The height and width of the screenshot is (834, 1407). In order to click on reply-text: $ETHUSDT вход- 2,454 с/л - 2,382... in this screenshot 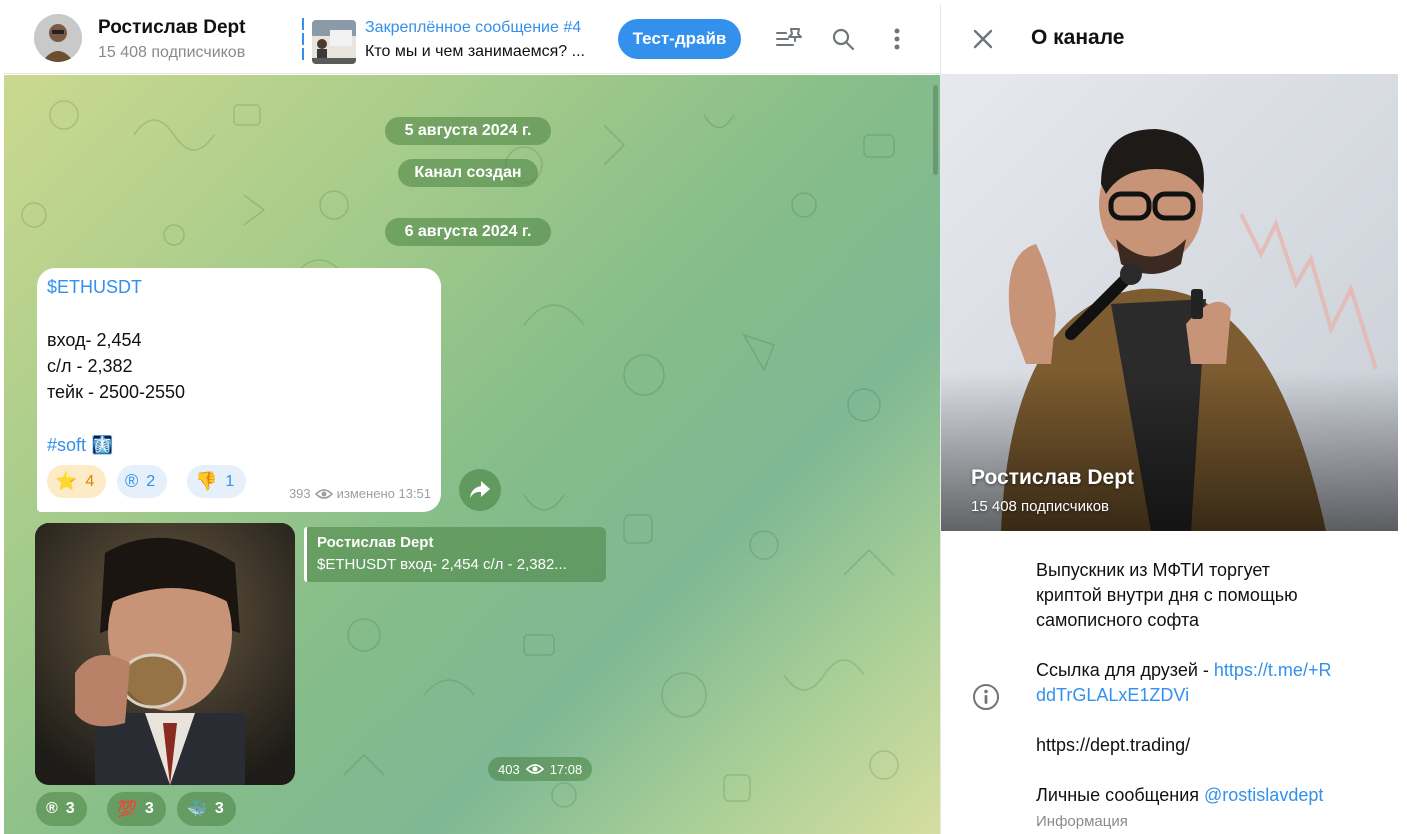, I will do `click(442, 564)`.